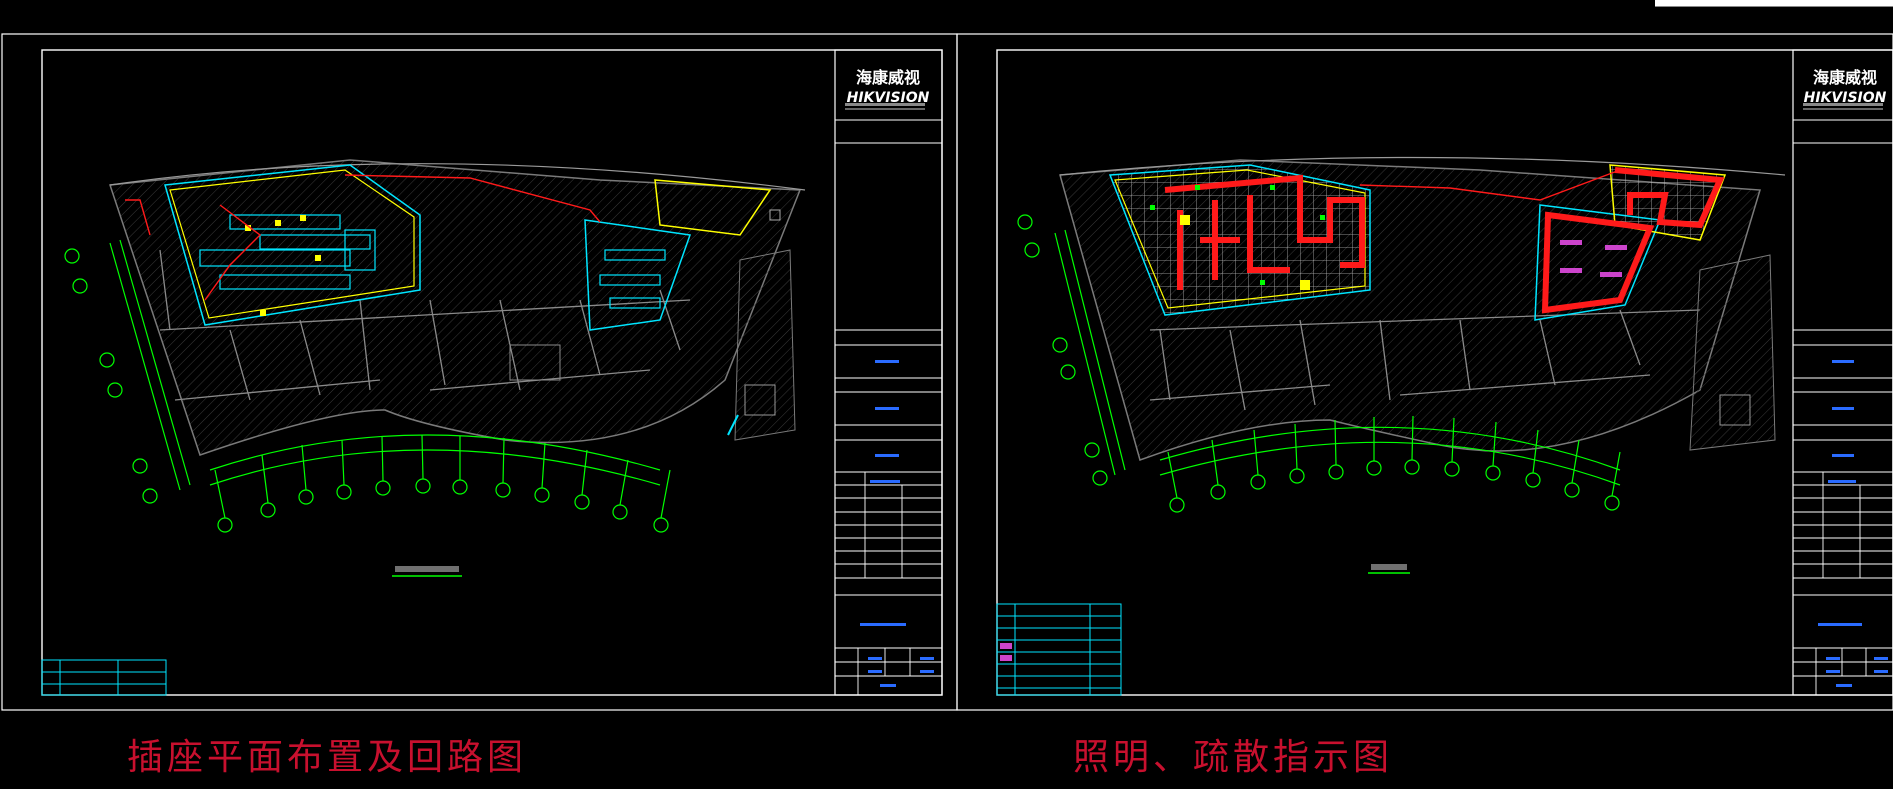 The height and width of the screenshot is (789, 1893). What do you see at coordinates (1233, 757) in the screenshot?
I see `caption-lighting-plan: 照明、疏散指示图` at bounding box center [1233, 757].